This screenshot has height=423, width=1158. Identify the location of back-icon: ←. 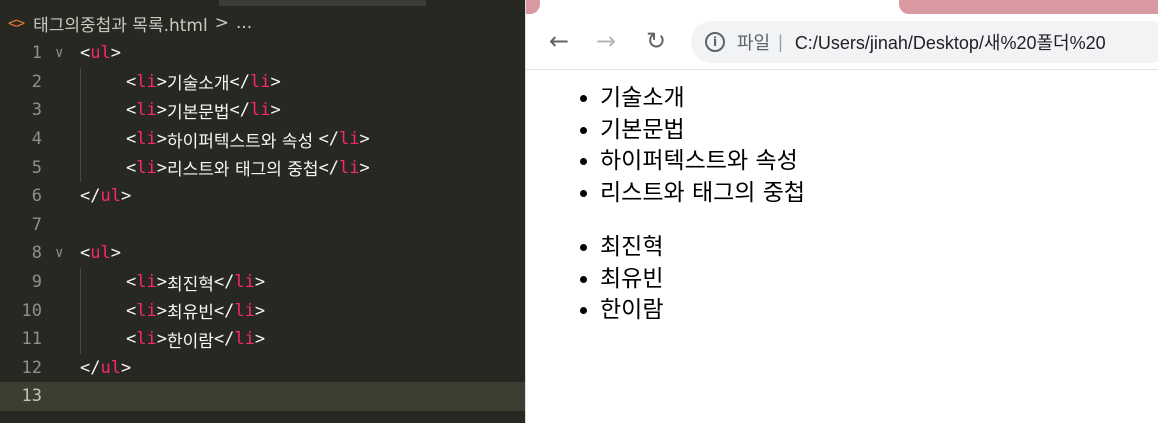
(559, 41).